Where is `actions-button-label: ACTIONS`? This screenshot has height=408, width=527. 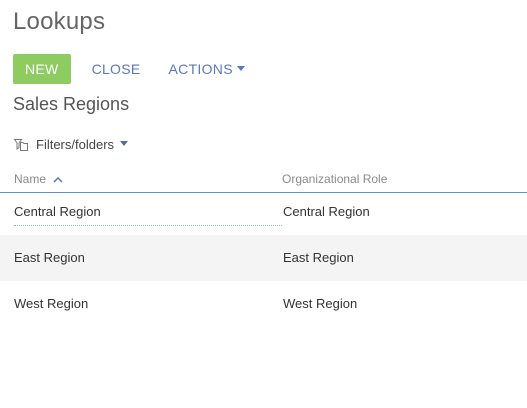
actions-button-label: ACTIONS is located at coordinates (200, 69).